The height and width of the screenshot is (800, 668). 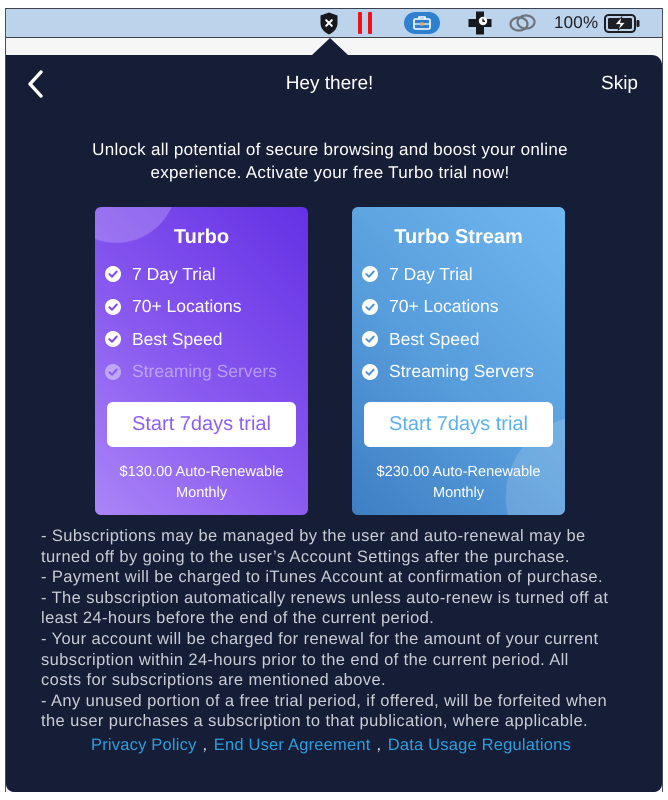 I want to click on footer-link: Data Usage Regulations, so click(x=479, y=745).